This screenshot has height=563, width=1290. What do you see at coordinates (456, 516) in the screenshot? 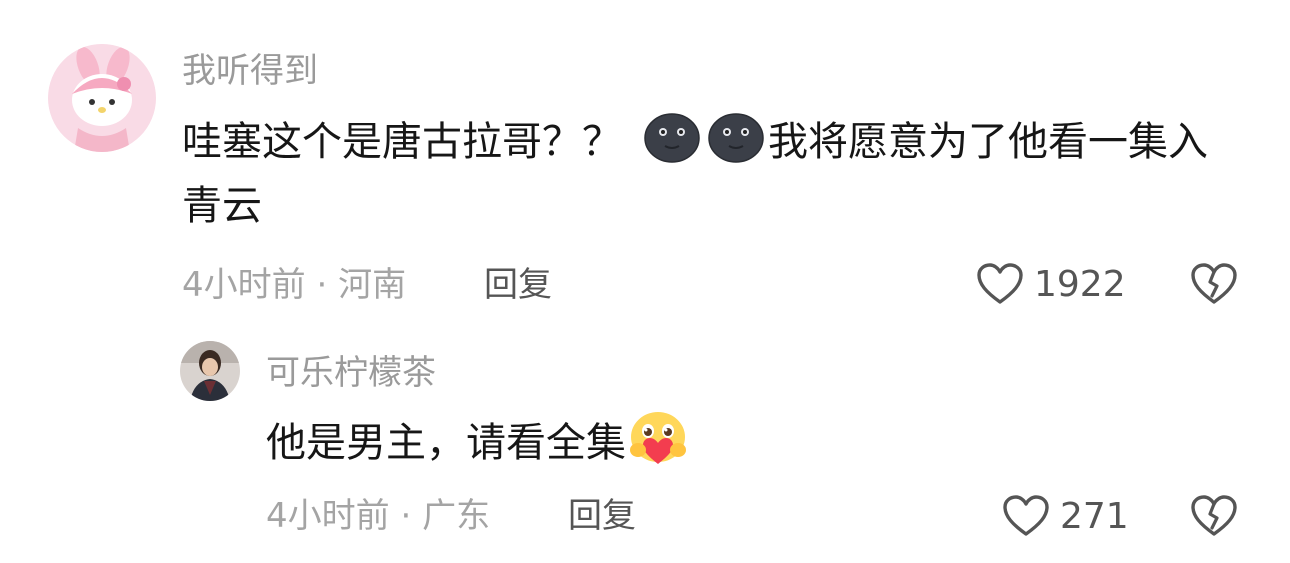
I see `comment-location: 广东` at bounding box center [456, 516].